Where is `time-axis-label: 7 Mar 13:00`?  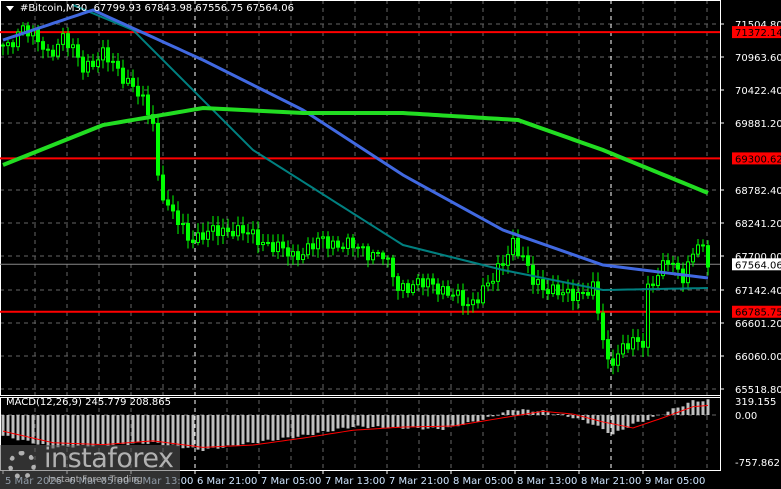
time-axis-label: 7 Mar 13:00 is located at coordinates (355, 481).